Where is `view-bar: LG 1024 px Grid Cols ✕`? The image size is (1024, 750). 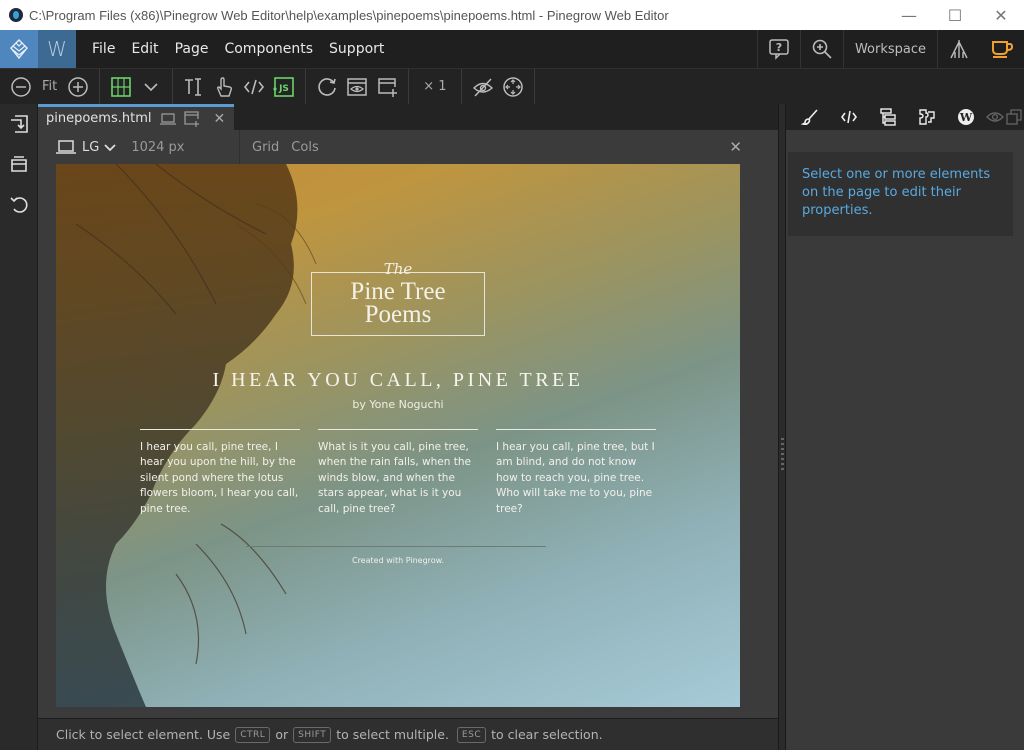 view-bar: LG 1024 px Grid Cols ✕ is located at coordinates (408, 147).